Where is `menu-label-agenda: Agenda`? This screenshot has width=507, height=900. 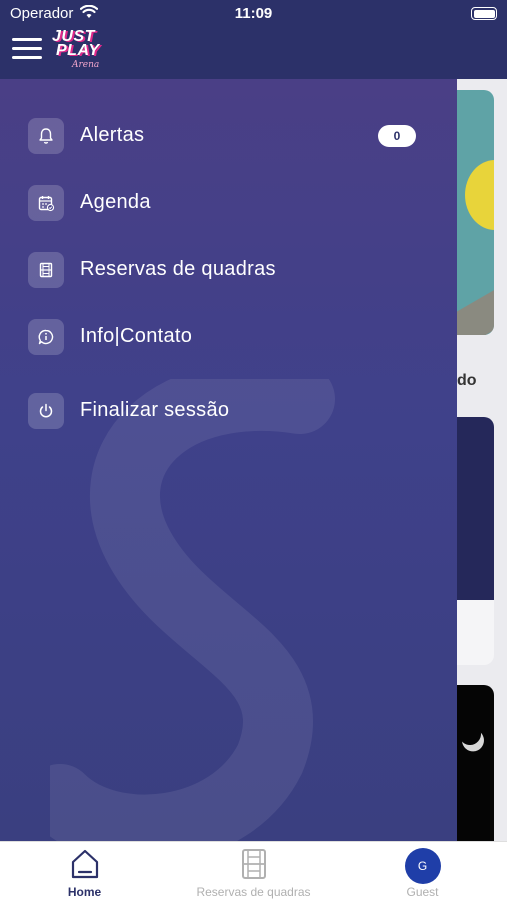
menu-label-agenda: Agenda is located at coordinates (115, 202).